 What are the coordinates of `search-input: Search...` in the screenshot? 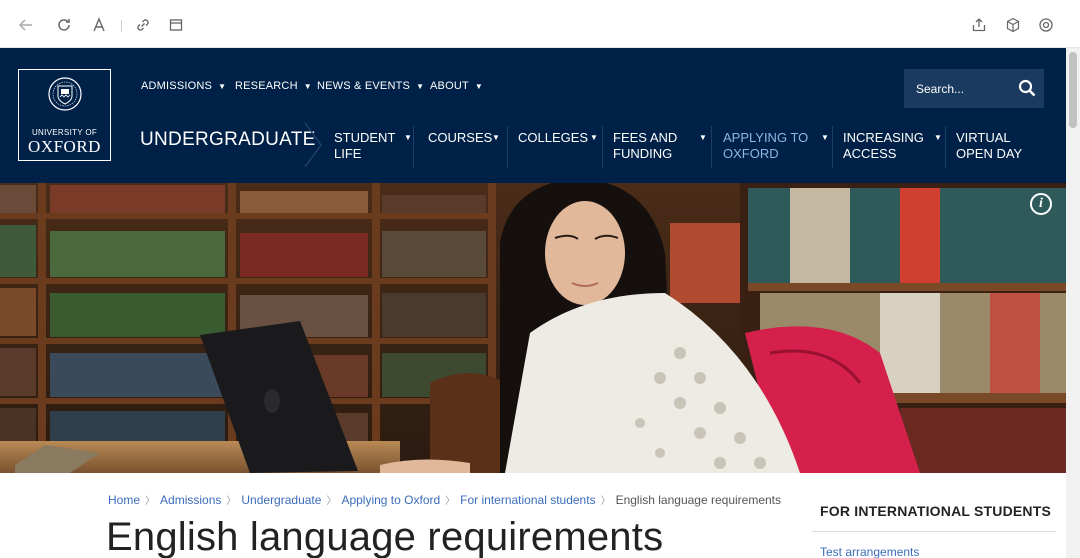 It's located at (940, 89).